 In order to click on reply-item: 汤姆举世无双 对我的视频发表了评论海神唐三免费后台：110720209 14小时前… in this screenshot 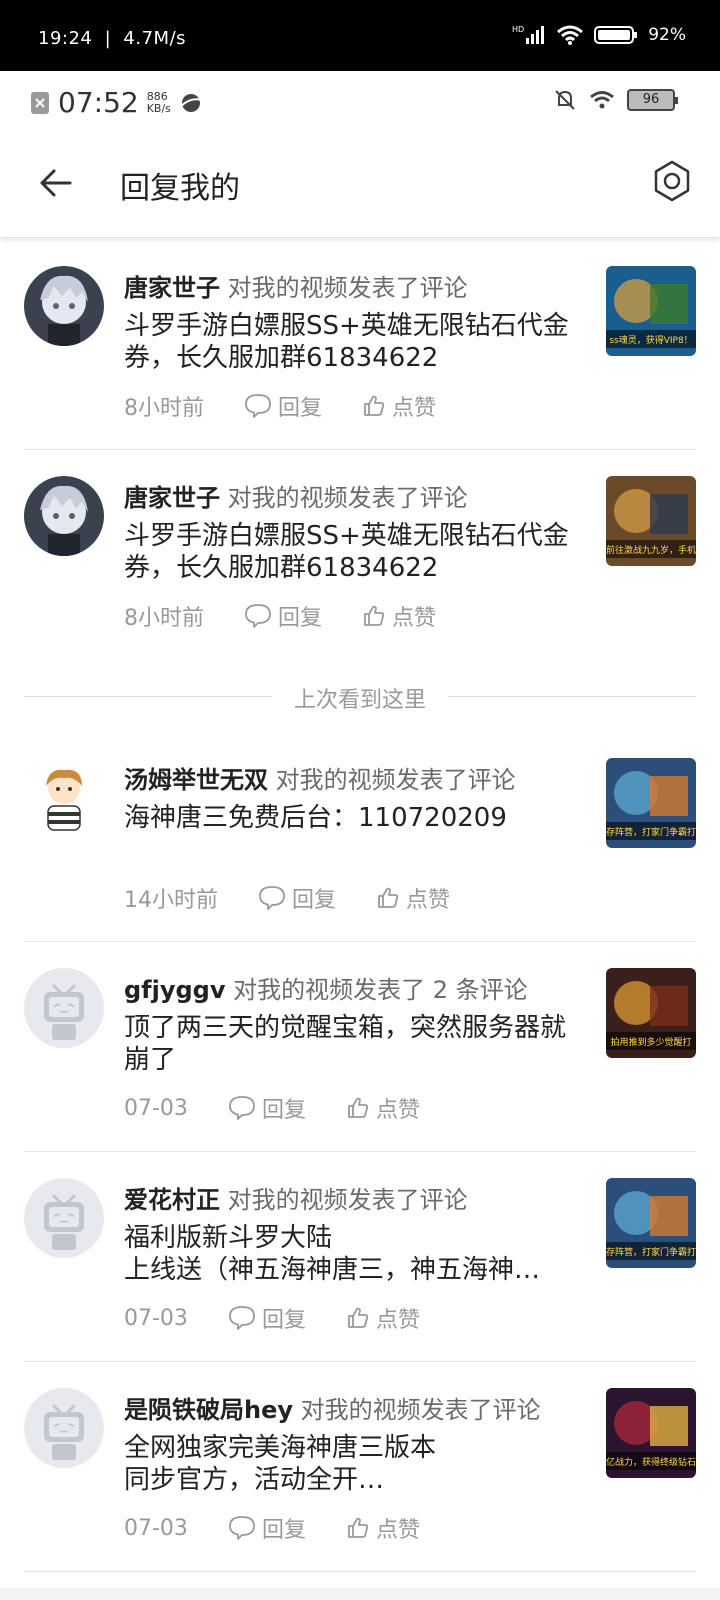, I will do `click(360, 837)`.